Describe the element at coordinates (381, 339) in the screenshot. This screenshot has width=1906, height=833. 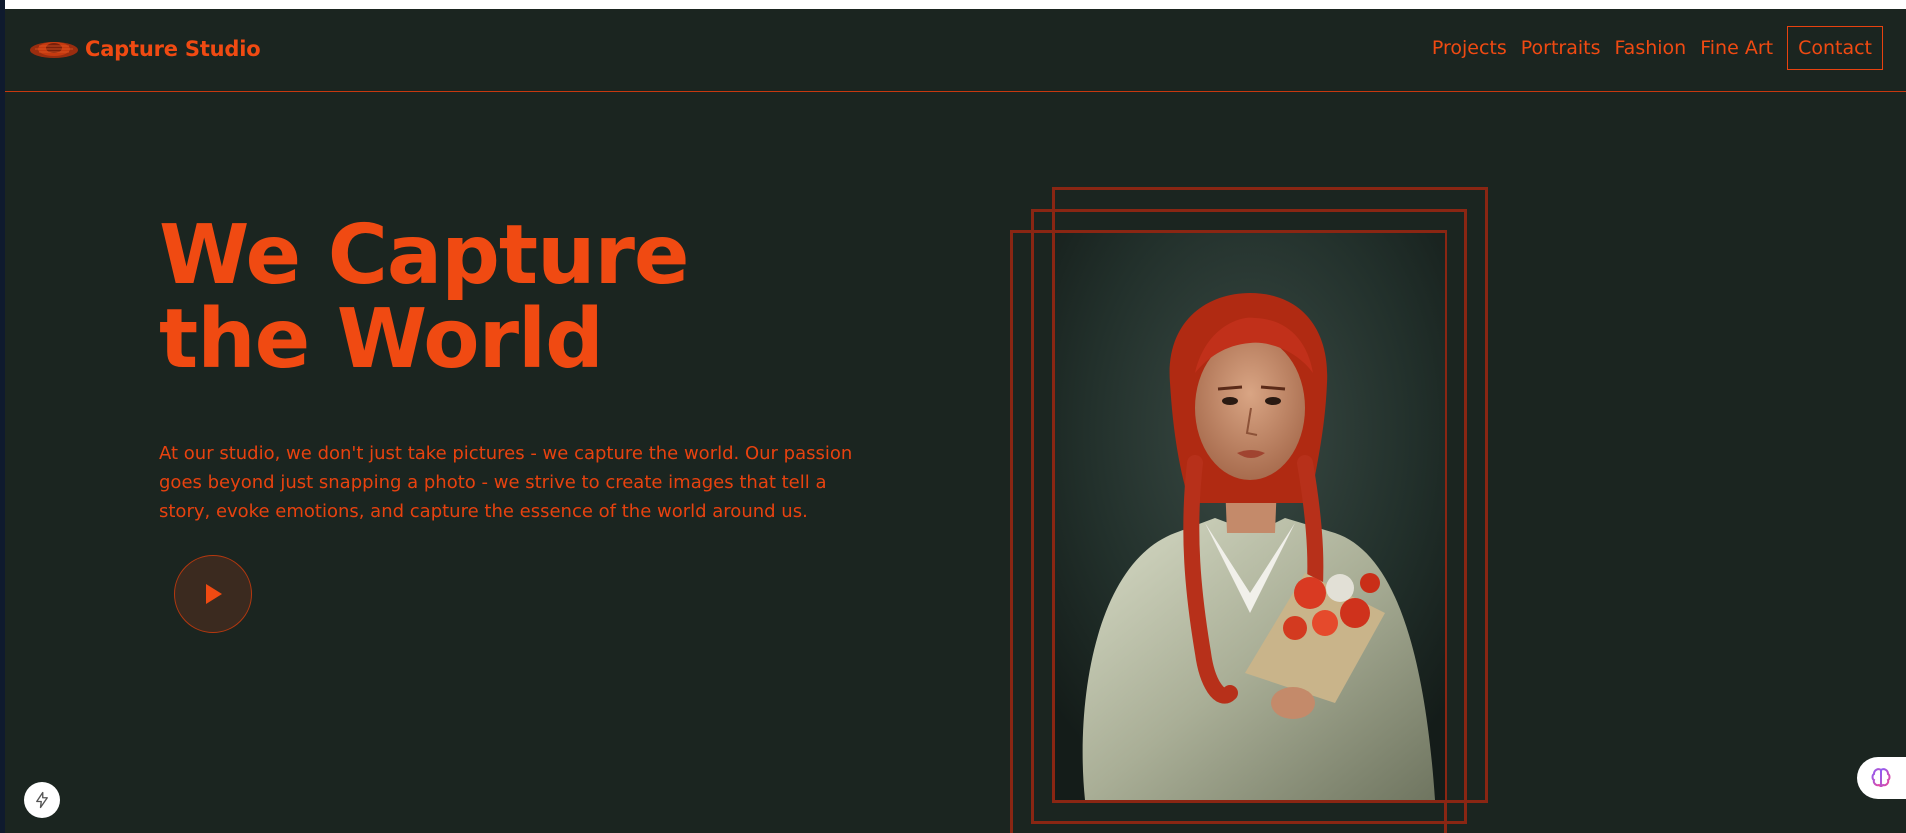
I see `hero-title-line-2: the World` at that location.